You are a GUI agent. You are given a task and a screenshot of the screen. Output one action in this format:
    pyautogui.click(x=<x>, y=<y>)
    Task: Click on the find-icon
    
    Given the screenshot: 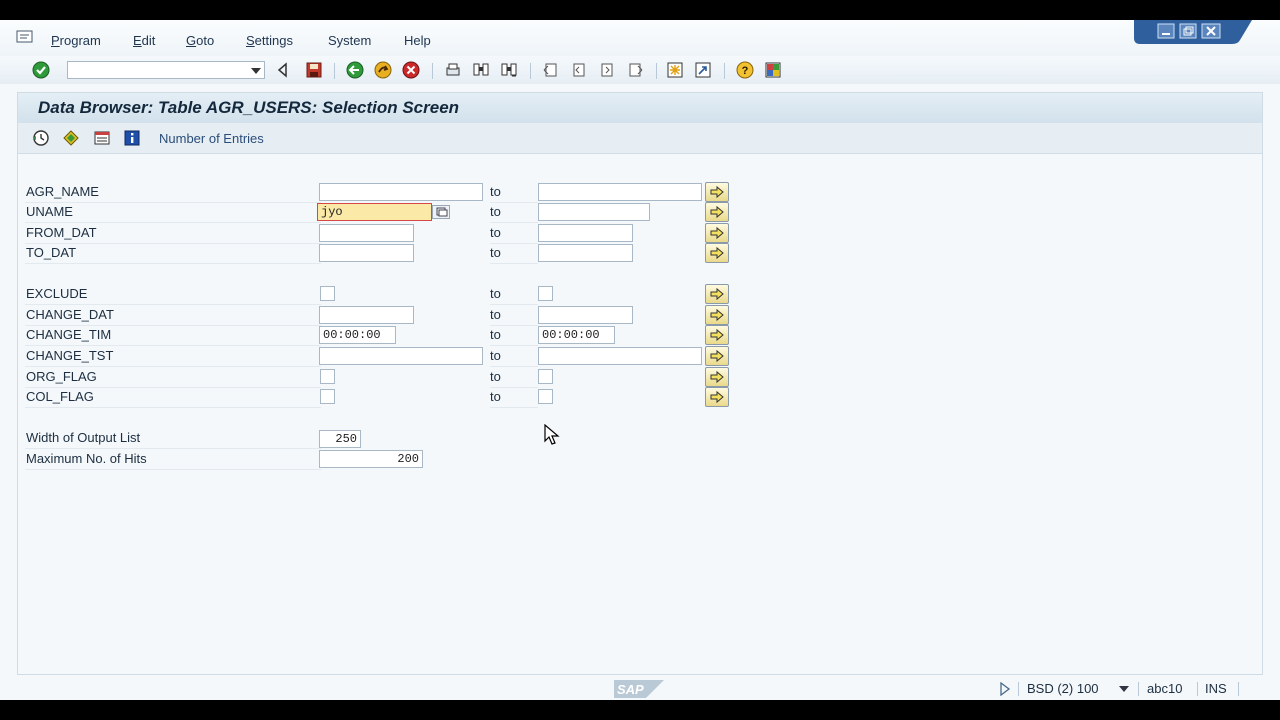 What is the action you would take?
    pyautogui.click(x=481, y=70)
    